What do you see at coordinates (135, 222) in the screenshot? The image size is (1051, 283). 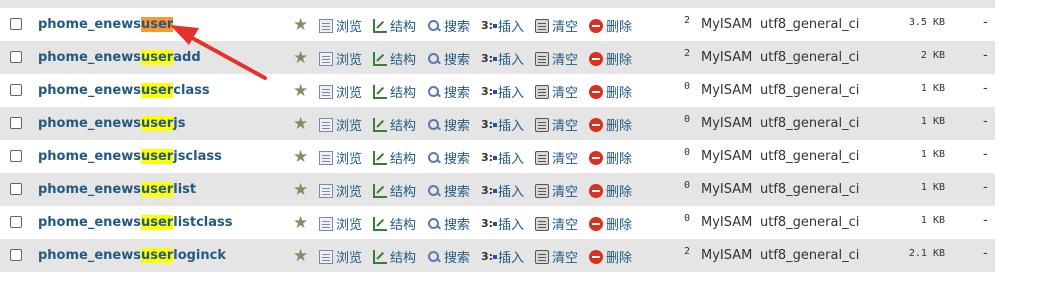 I see `table-name-link: phome_enewsuserlistclass` at bounding box center [135, 222].